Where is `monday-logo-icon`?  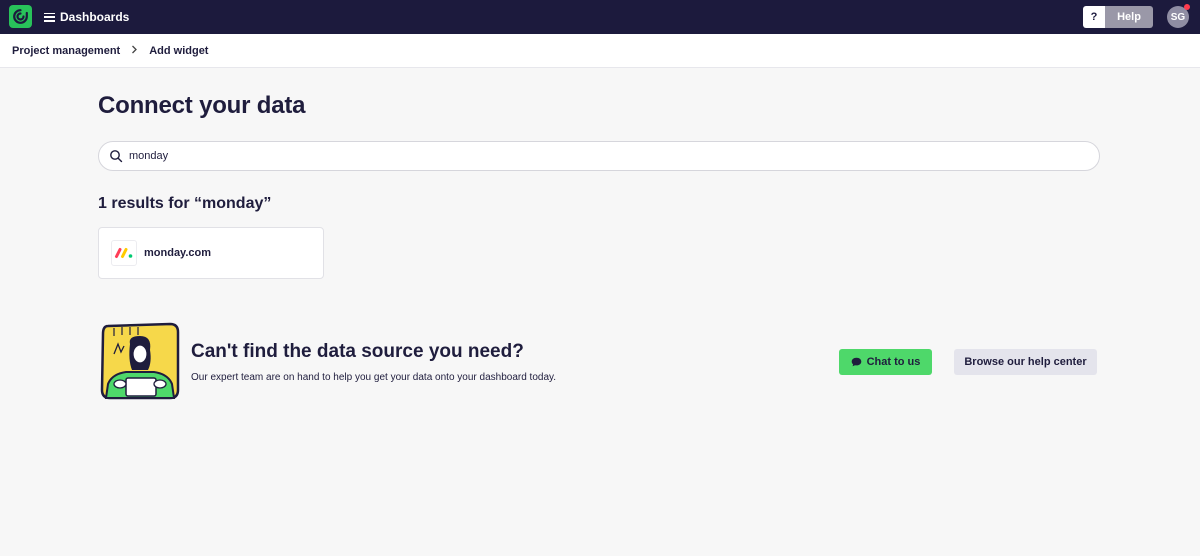 monday-logo-icon is located at coordinates (124, 253).